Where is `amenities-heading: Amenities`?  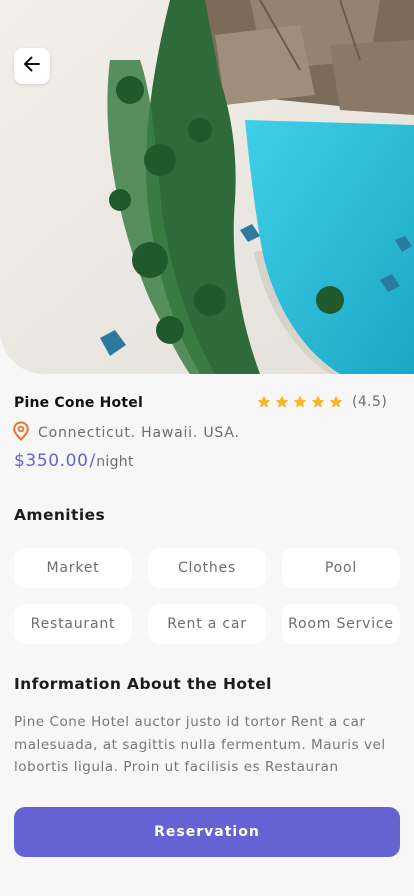
amenities-heading: Amenities is located at coordinates (60, 515).